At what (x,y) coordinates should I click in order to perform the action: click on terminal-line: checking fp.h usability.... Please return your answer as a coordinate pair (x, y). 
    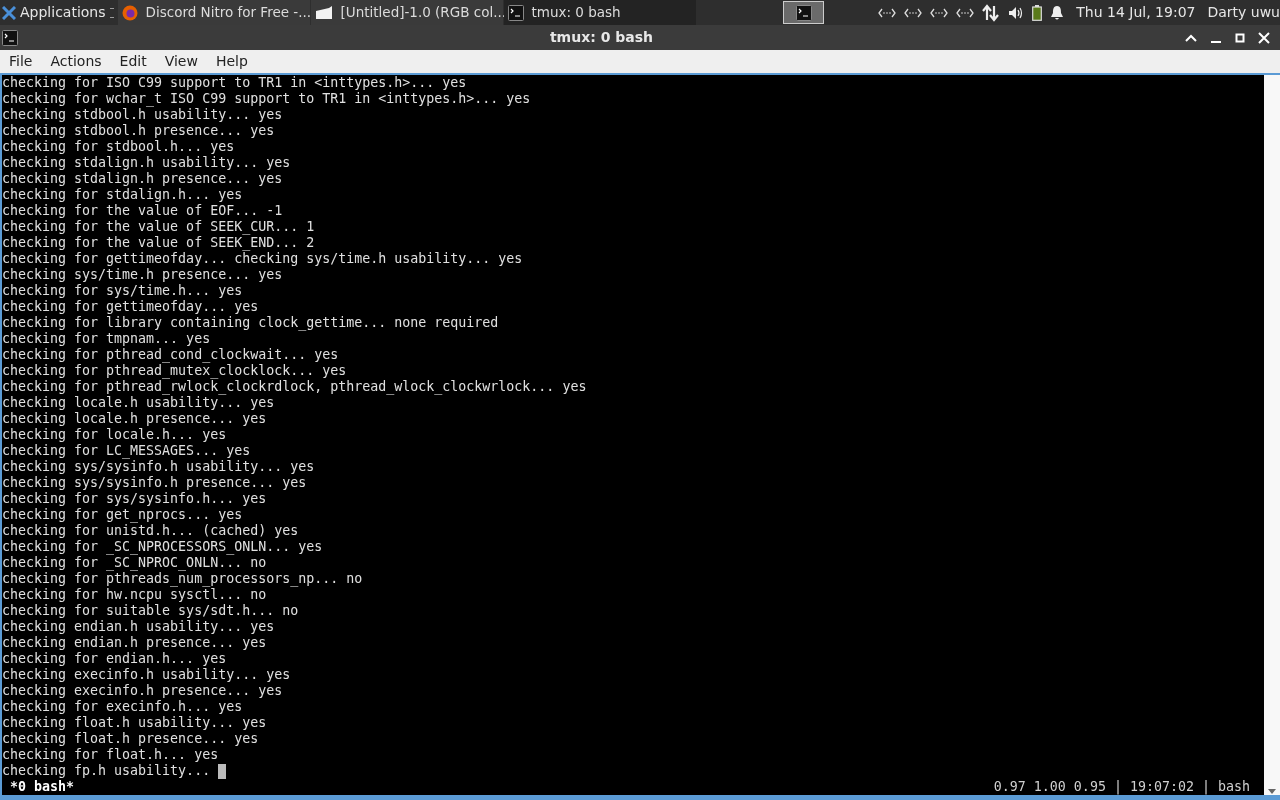
    Looking at the image, I should click on (107, 771).